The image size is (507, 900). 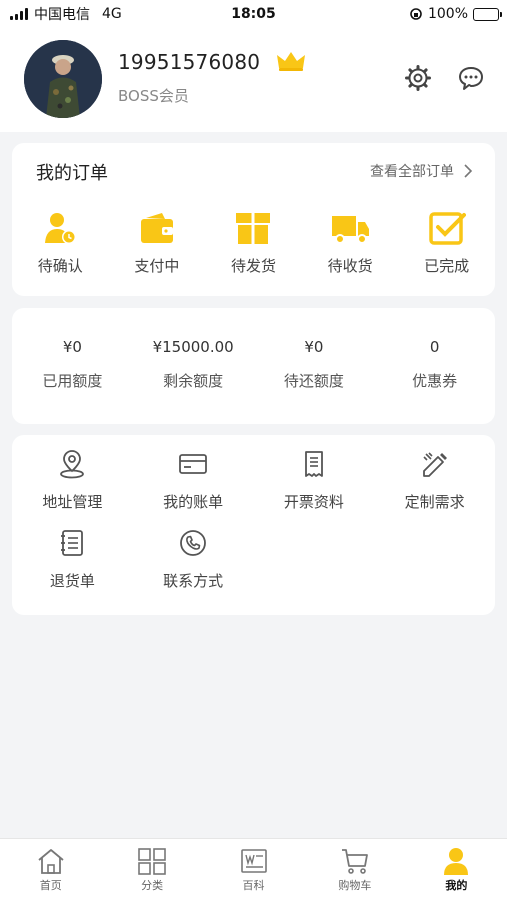 What do you see at coordinates (193, 381) in the screenshot?
I see `quota-label: 剩余额度` at bounding box center [193, 381].